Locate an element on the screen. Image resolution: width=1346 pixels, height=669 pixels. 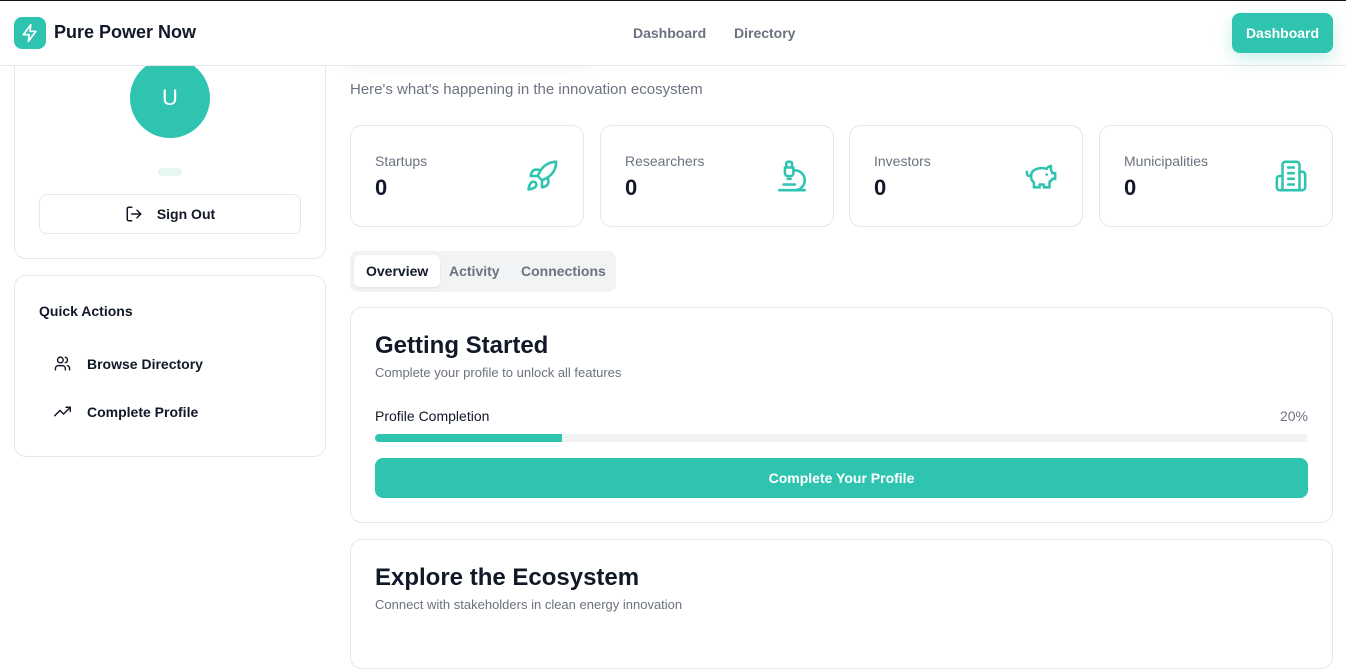
complete-profile-label: Complete Profile is located at coordinates (143, 411).